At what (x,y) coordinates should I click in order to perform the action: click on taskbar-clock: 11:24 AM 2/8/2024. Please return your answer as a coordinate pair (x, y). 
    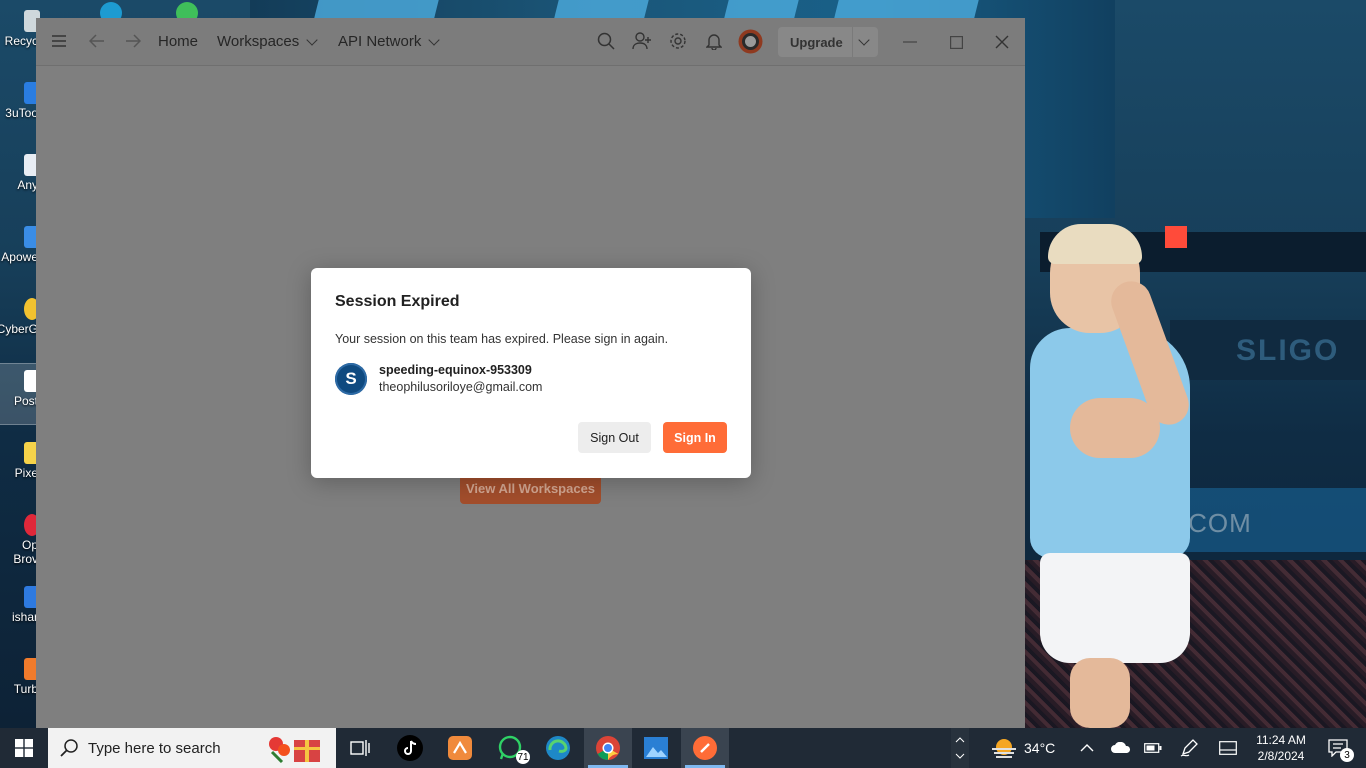
    Looking at the image, I should click on (1281, 748).